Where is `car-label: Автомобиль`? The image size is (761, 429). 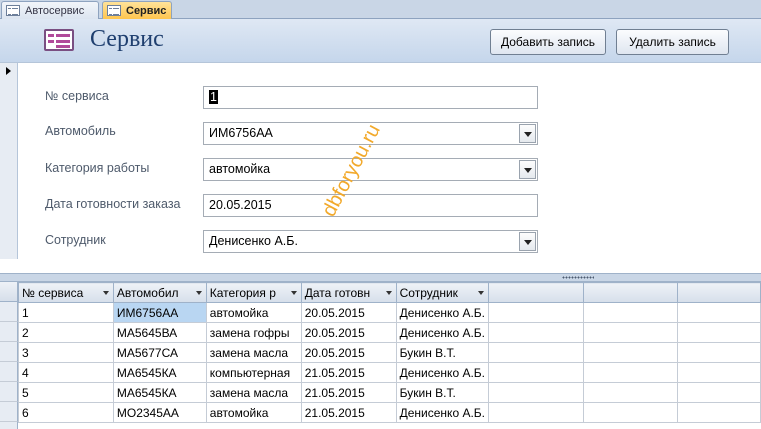
car-label: Автомобиль is located at coordinates (80, 131).